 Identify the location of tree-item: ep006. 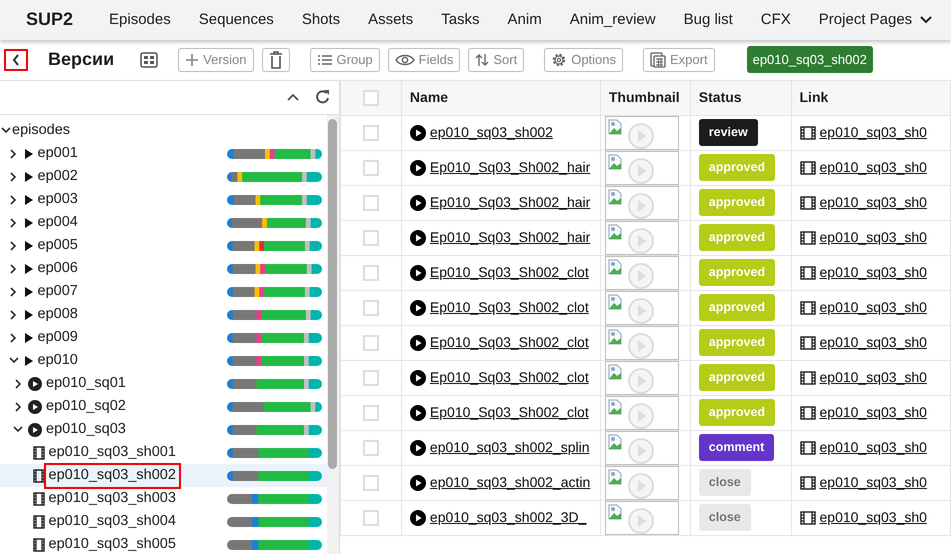
(163, 268).